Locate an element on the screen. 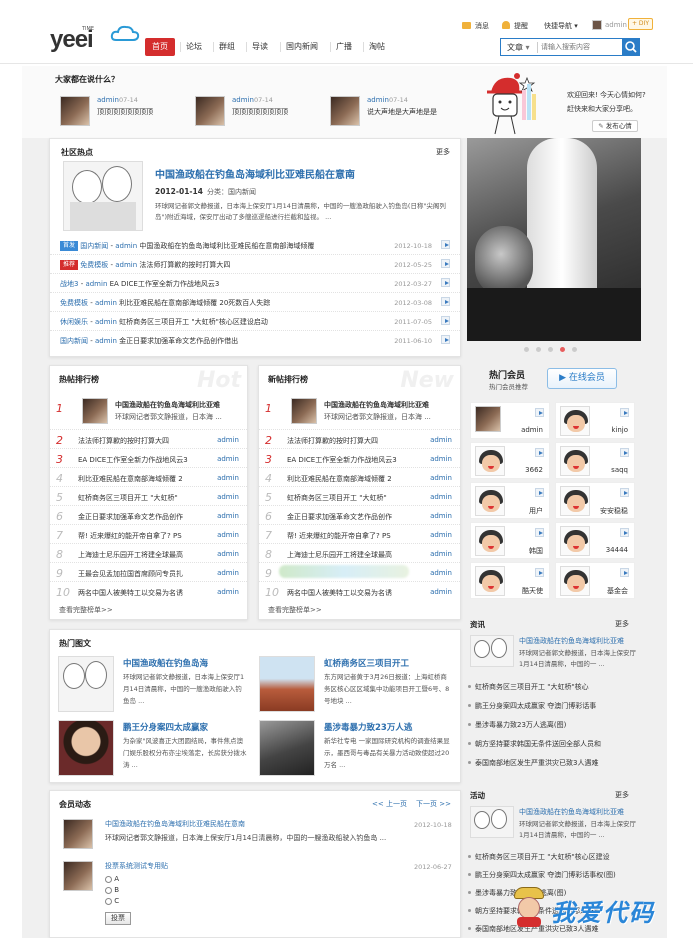 The width and height of the screenshot is (693, 938). hot-list-row: 推荐 免费模板 - admin 法法师打算歉的按时打算大四 2012-05-25 is located at coordinates (255, 264).